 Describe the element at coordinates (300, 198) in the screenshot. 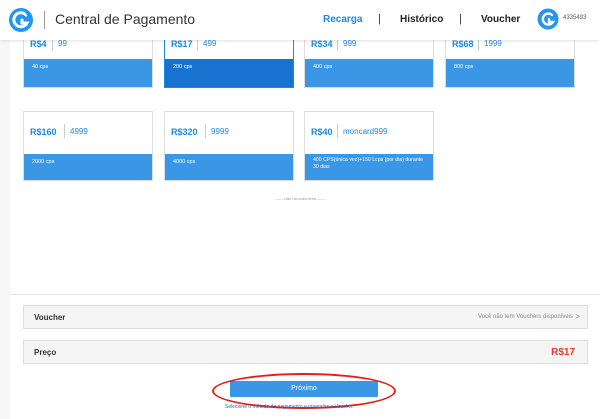

I see `no-more-items: —— Não há mais itens ——` at that location.